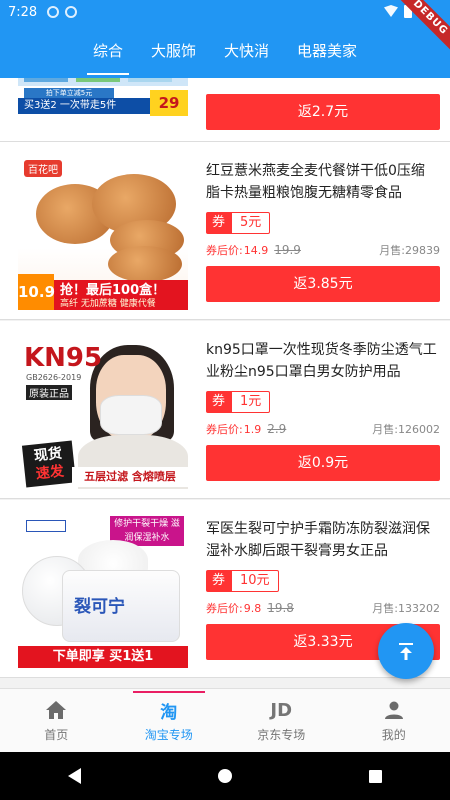  Describe the element at coordinates (322, 361) in the screenshot. I see `product-title: kn95口罩一次性现货冬季防尘透气工业粉尘n95口罩白男女防护用品` at that location.